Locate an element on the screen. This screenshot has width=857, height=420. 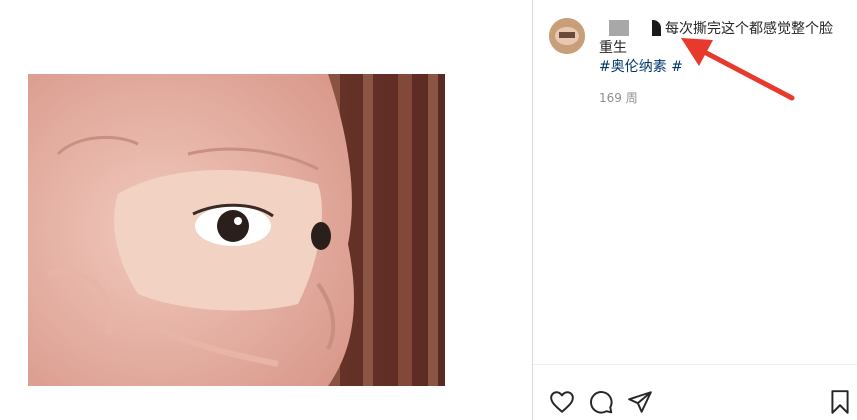
post-caption: 每次撕完这个都感觉整个脸重生 is located at coordinates (719, 39).